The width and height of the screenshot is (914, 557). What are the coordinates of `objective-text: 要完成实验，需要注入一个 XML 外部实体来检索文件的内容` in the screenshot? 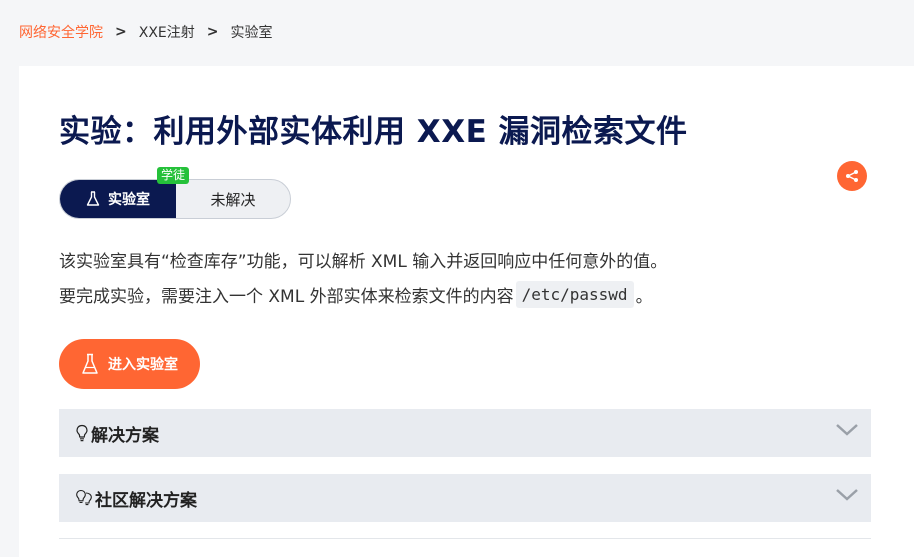 It's located at (286, 297).